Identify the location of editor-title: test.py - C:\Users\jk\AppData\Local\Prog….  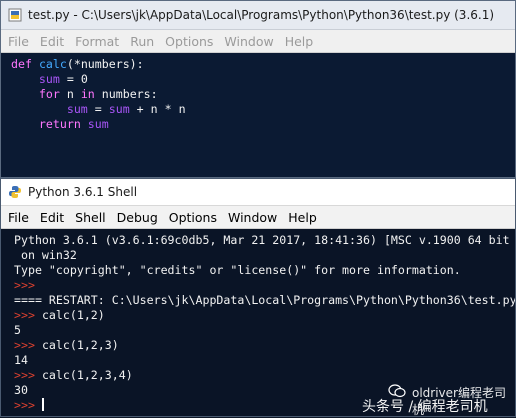
(261, 15).